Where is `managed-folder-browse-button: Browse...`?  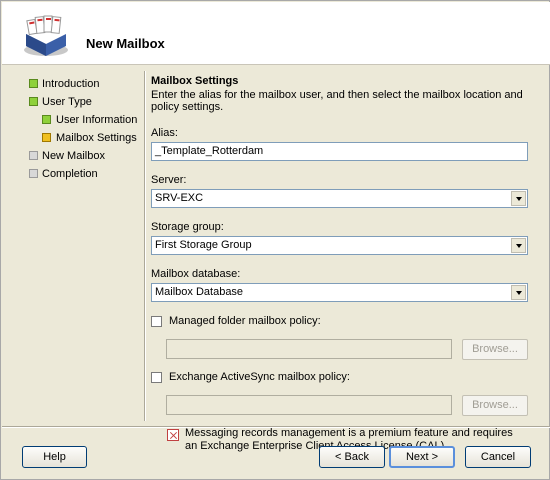
managed-folder-browse-button: Browse... is located at coordinates (495, 349).